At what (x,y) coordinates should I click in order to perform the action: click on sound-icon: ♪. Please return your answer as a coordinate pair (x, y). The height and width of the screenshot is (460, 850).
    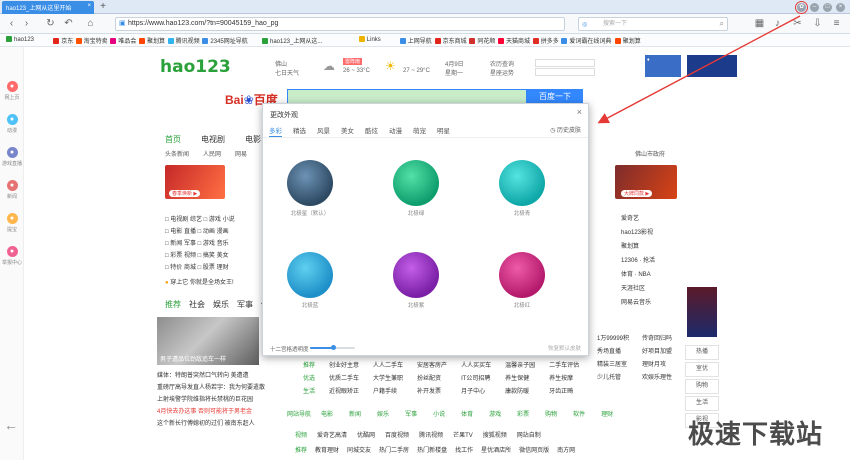
    Looking at the image, I should click on (777, 23).